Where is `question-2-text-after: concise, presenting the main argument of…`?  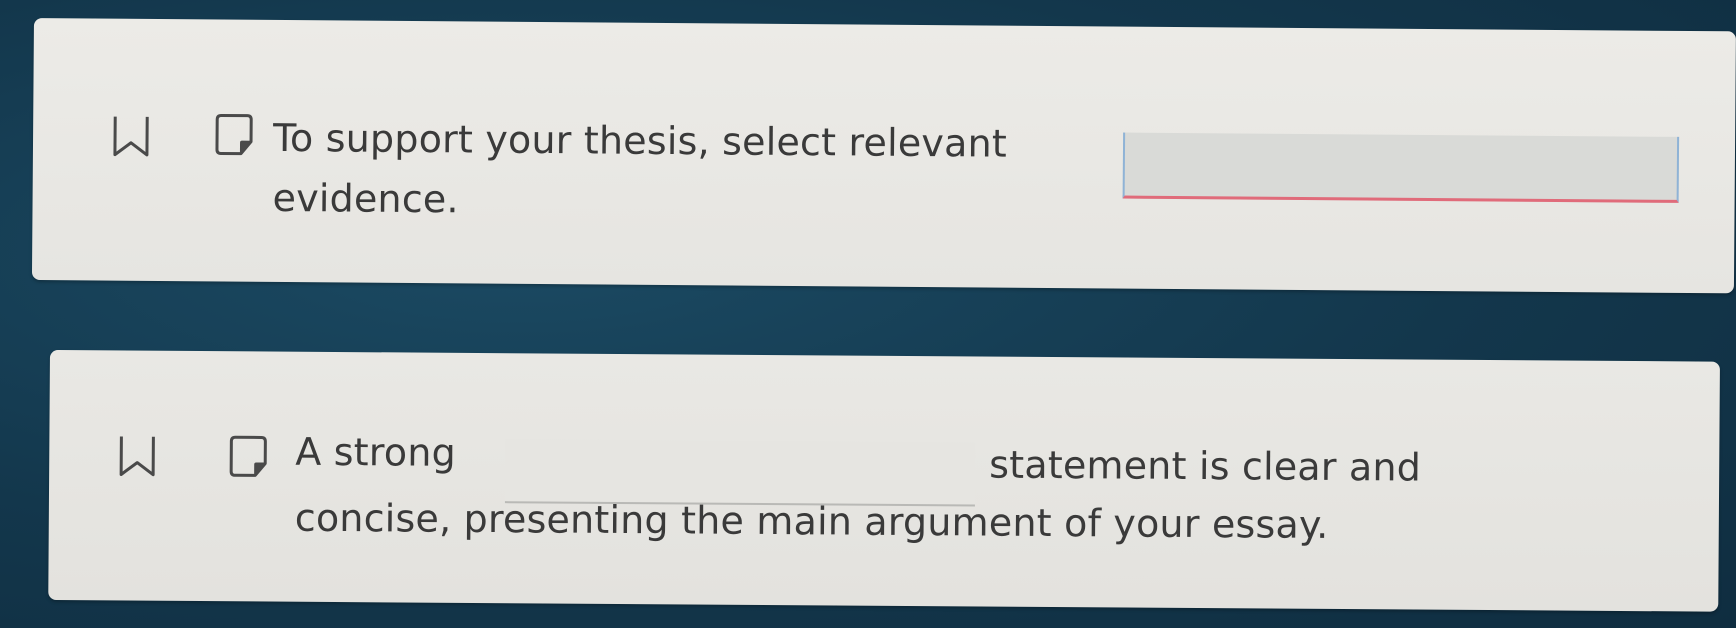 question-2-text-after: concise, presenting the main argument of… is located at coordinates (811, 521).